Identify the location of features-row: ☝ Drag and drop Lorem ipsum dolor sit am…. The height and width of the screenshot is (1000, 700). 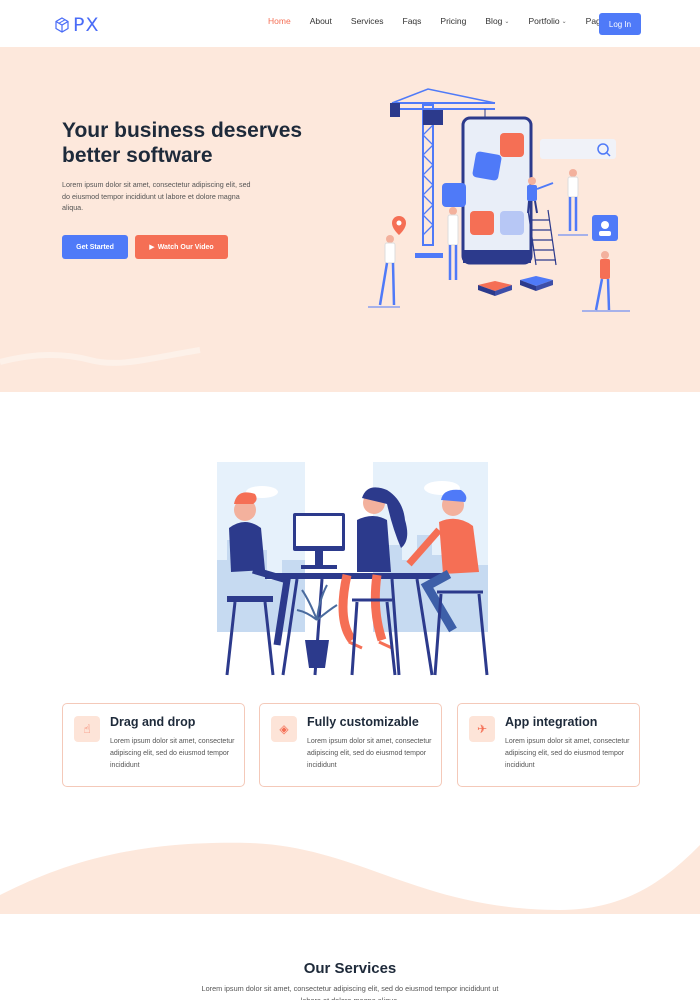
(351, 745).